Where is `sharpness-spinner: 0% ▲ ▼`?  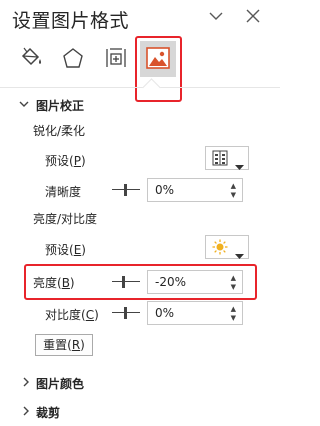
sharpness-spinner: 0% ▲ ▼ is located at coordinates (195, 190).